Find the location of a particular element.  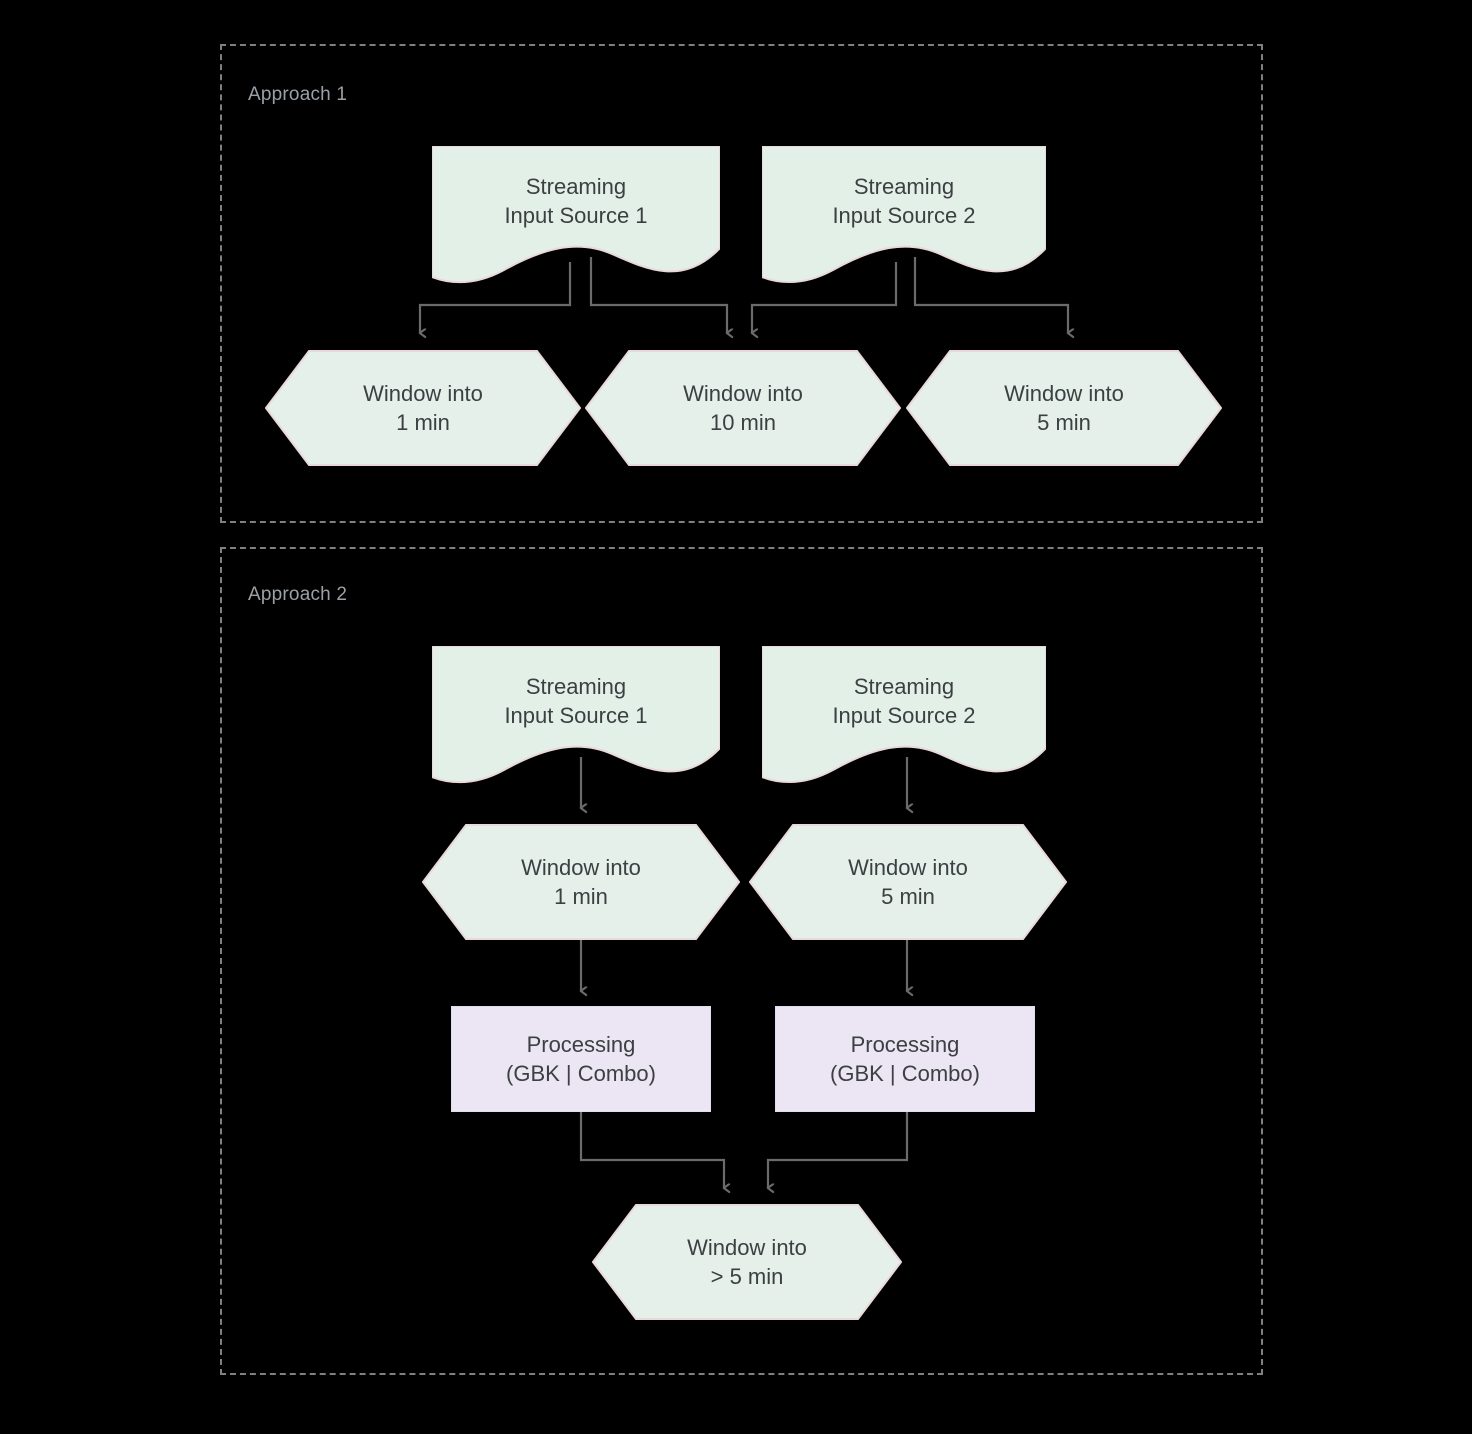

a1-streaming-input-source-2: Streaming Input Source 2 is located at coordinates (904, 215).